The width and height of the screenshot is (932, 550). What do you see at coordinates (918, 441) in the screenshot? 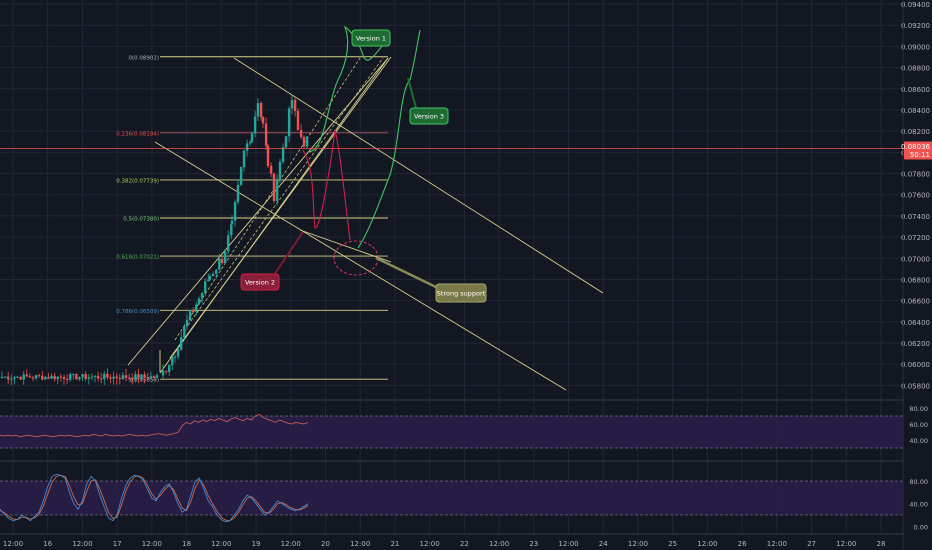
I see `rsi-tick-label: 40.00` at bounding box center [918, 441].